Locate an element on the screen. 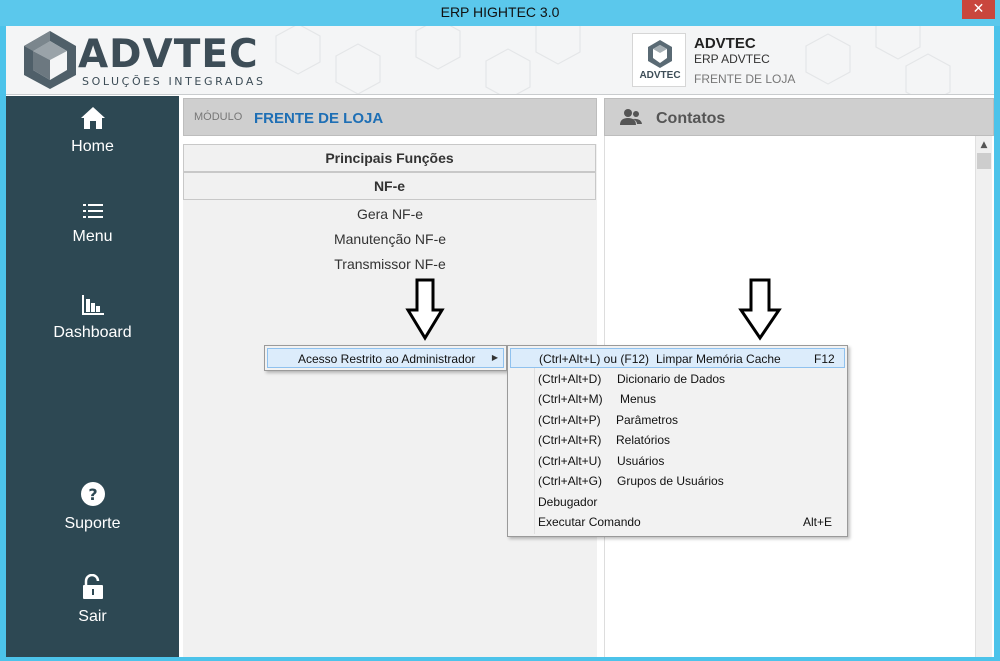 The width and height of the screenshot is (1000, 661). menu-item-label: Executar Comando is located at coordinates (589, 522).